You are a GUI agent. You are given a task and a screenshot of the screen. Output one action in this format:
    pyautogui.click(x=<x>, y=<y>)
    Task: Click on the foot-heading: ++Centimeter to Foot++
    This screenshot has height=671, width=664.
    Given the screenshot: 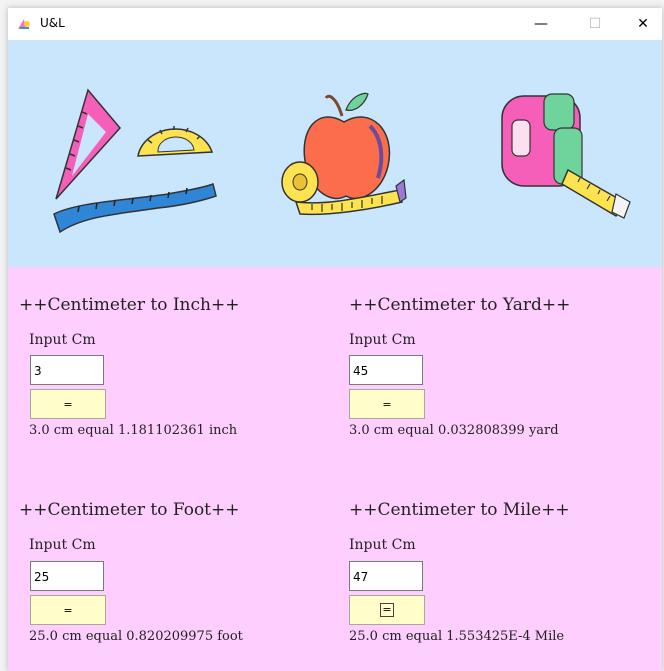 What is the action you would take?
    pyautogui.click(x=129, y=510)
    